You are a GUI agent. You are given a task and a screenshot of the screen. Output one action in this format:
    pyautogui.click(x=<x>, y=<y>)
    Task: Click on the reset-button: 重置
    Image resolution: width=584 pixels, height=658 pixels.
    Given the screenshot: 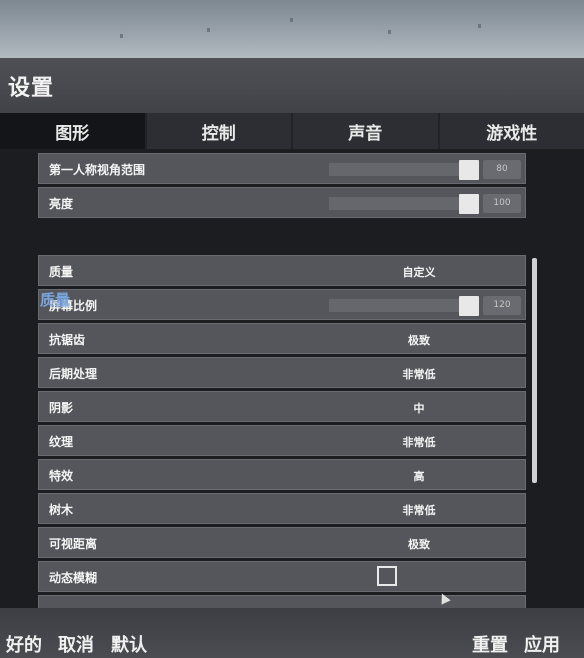 What is the action you would take?
    pyautogui.click(x=490, y=644)
    